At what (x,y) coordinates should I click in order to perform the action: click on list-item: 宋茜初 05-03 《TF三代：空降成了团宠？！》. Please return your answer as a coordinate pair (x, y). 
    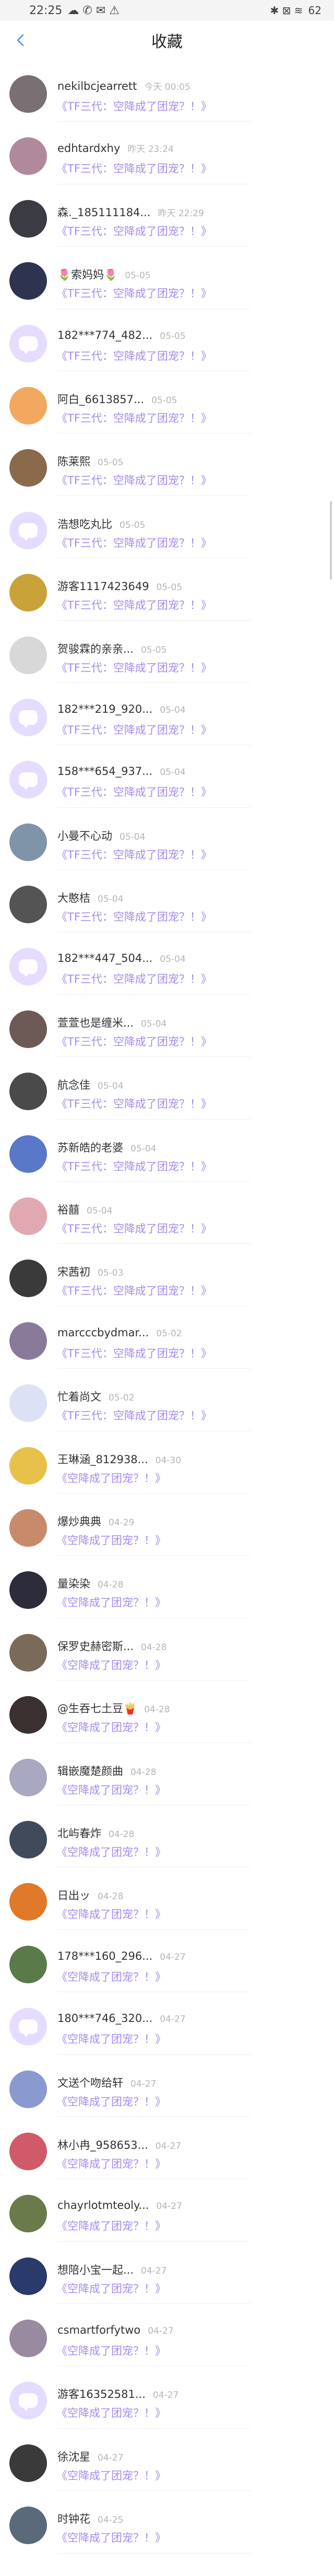
    Looking at the image, I should click on (167, 1275).